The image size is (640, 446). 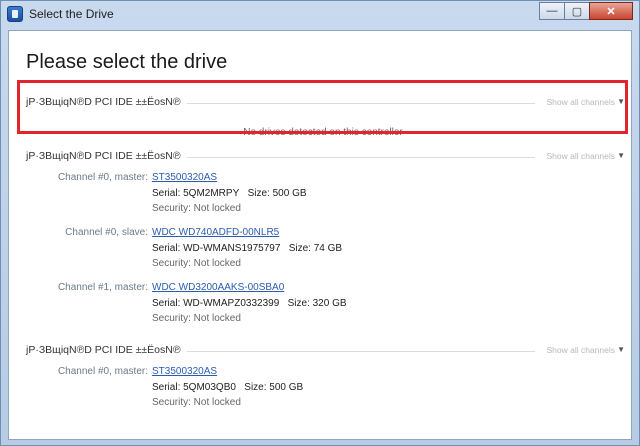 I want to click on title-bar: Select the Drive — ▢ ✕, so click(x=320, y=15).